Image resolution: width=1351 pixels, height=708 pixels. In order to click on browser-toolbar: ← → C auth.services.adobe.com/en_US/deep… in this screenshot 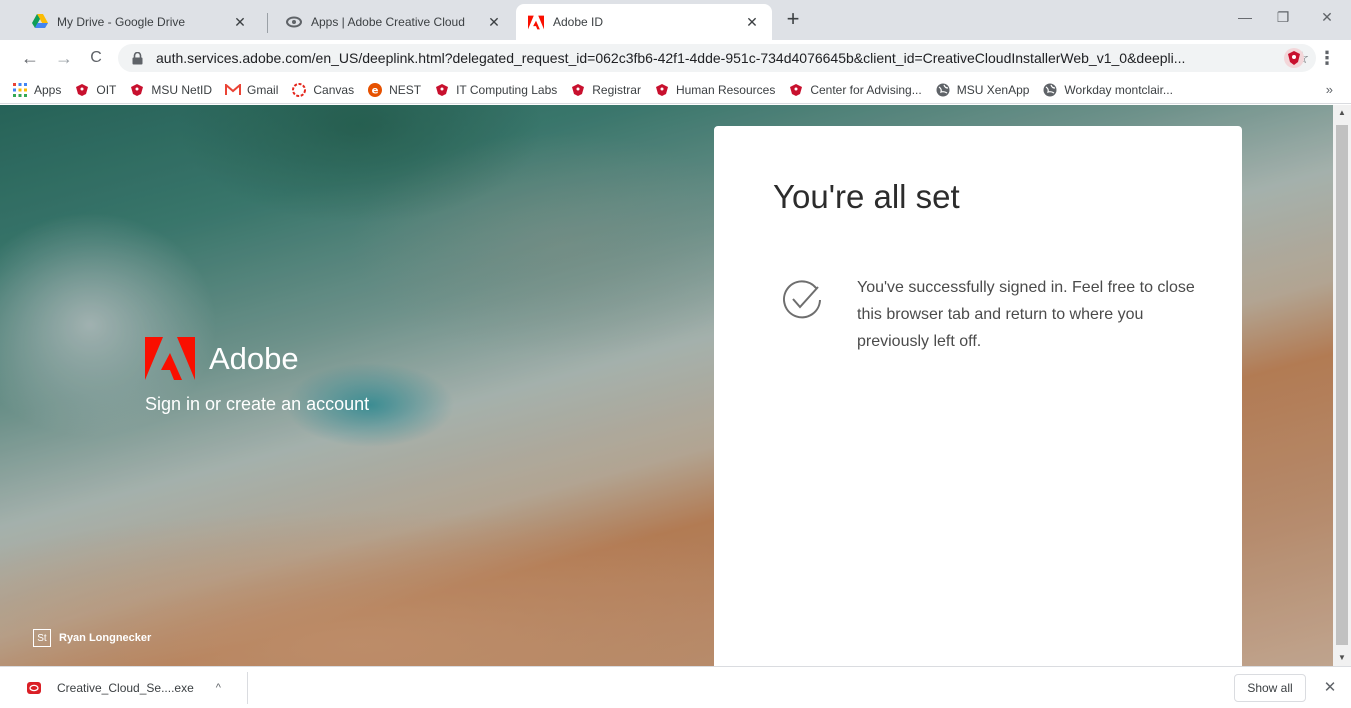, I will do `click(675, 58)`.